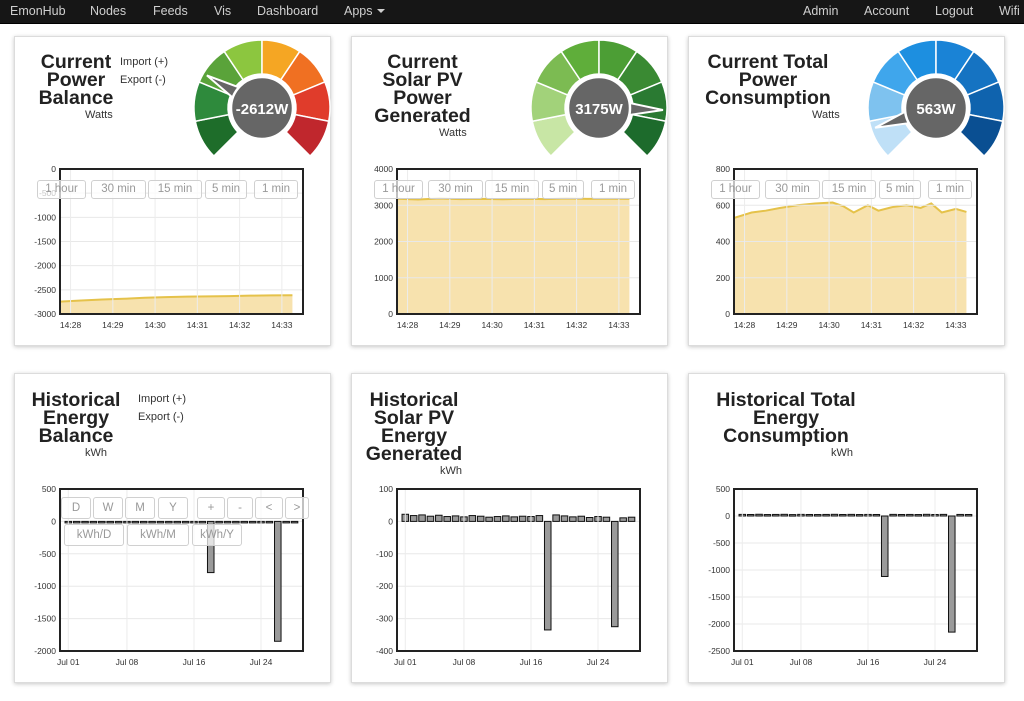  Describe the element at coordinates (577, 325) in the screenshot. I see `x-tick-label: 14:32` at that location.